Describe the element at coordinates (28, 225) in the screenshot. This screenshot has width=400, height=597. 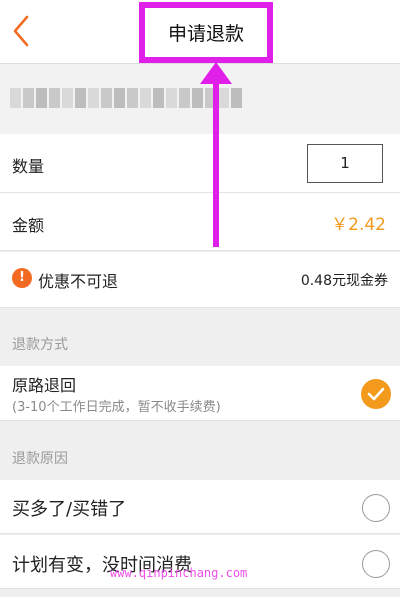
I see `amount-label: 金额` at that location.